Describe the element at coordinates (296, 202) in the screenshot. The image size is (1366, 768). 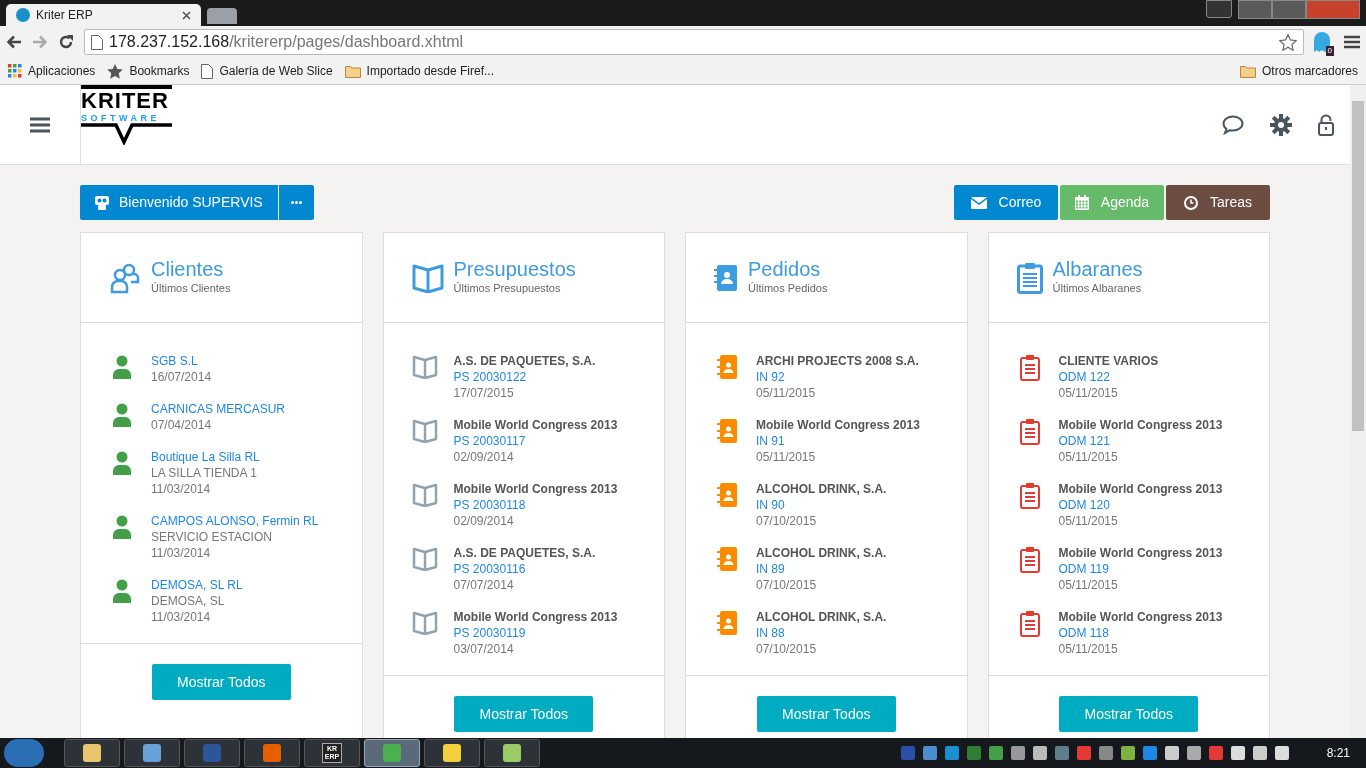
I see `more-button` at that location.